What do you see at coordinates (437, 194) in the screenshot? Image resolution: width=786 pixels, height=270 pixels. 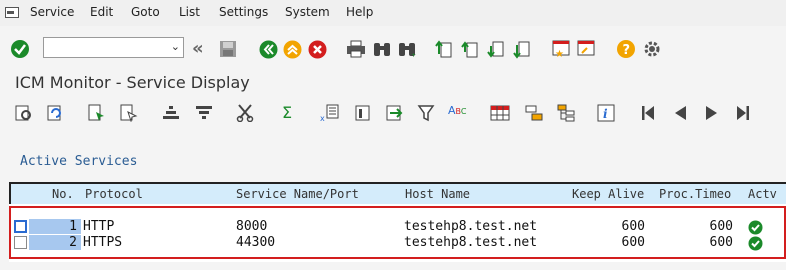 I see `column-header-host-name: Host Name` at bounding box center [437, 194].